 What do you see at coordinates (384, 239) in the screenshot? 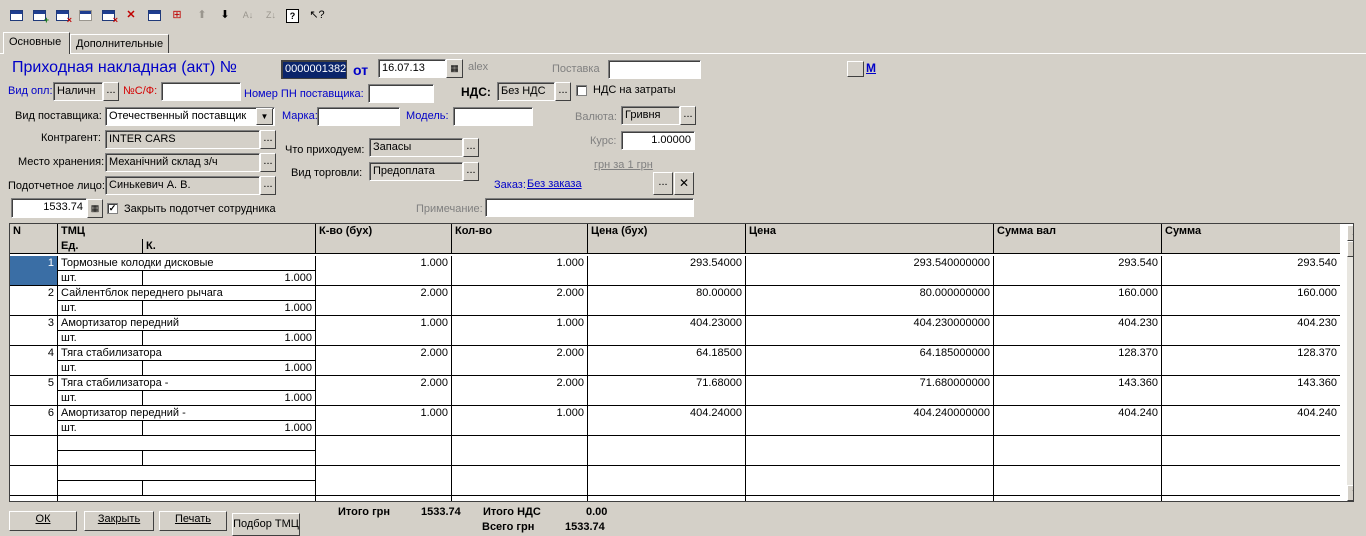
I see `col-header-qty-acc: К-во (бух)` at bounding box center [384, 239].